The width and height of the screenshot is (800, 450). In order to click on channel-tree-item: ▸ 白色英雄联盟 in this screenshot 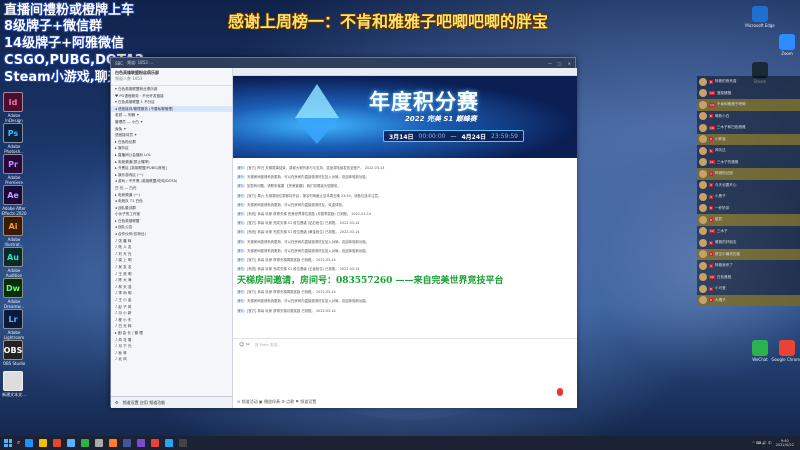, I will do `click(171, 221)`.